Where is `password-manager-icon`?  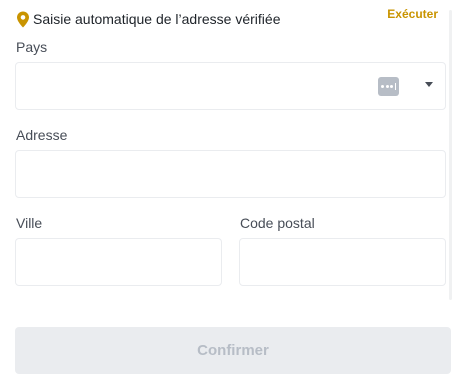 password-manager-icon is located at coordinates (388, 86).